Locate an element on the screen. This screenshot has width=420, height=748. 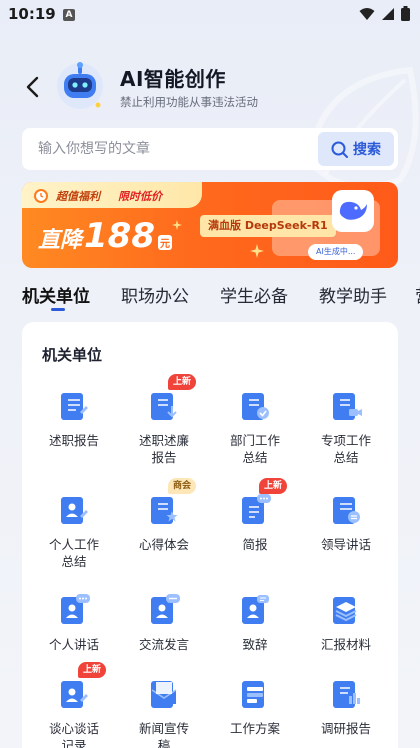
talk-record-icon: 上新 is located at coordinates (81, 687).